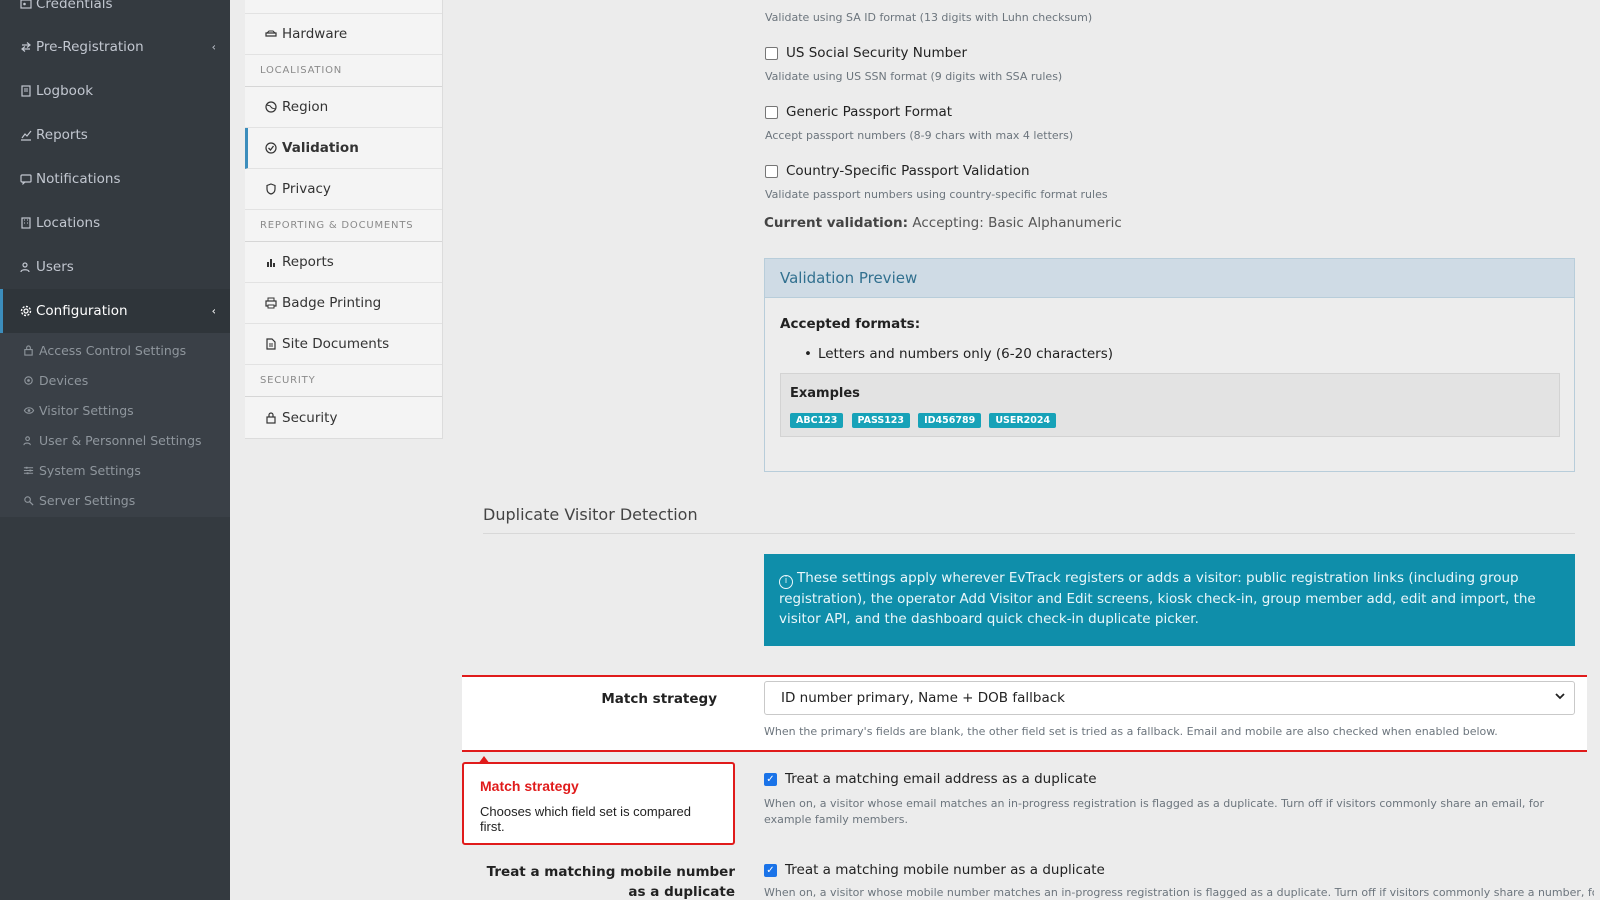 This screenshot has height=900, width=1600. What do you see at coordinates (213, 47) in the screenshot?
I see `chevron-left-icon: ‹` at bounding box center [213, 47].